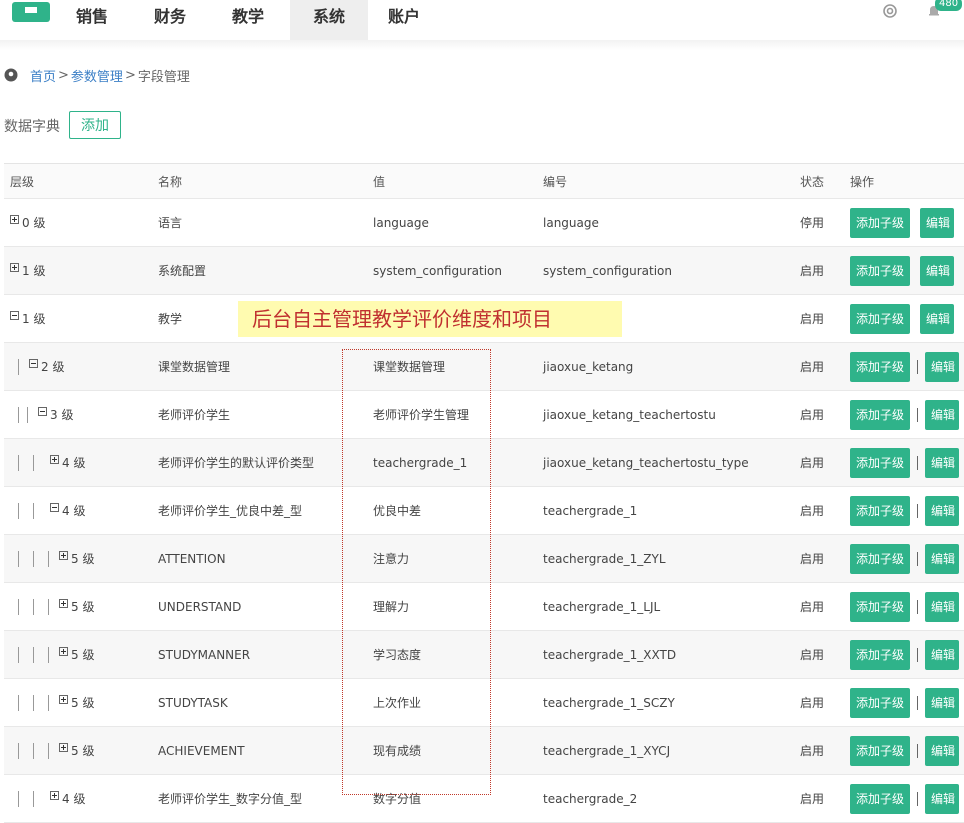  What do you see at coordinates (602, 606) in the screenshot?
I see `code-cell: teachergrade_1_LJL` at bounding box center [602, 606].